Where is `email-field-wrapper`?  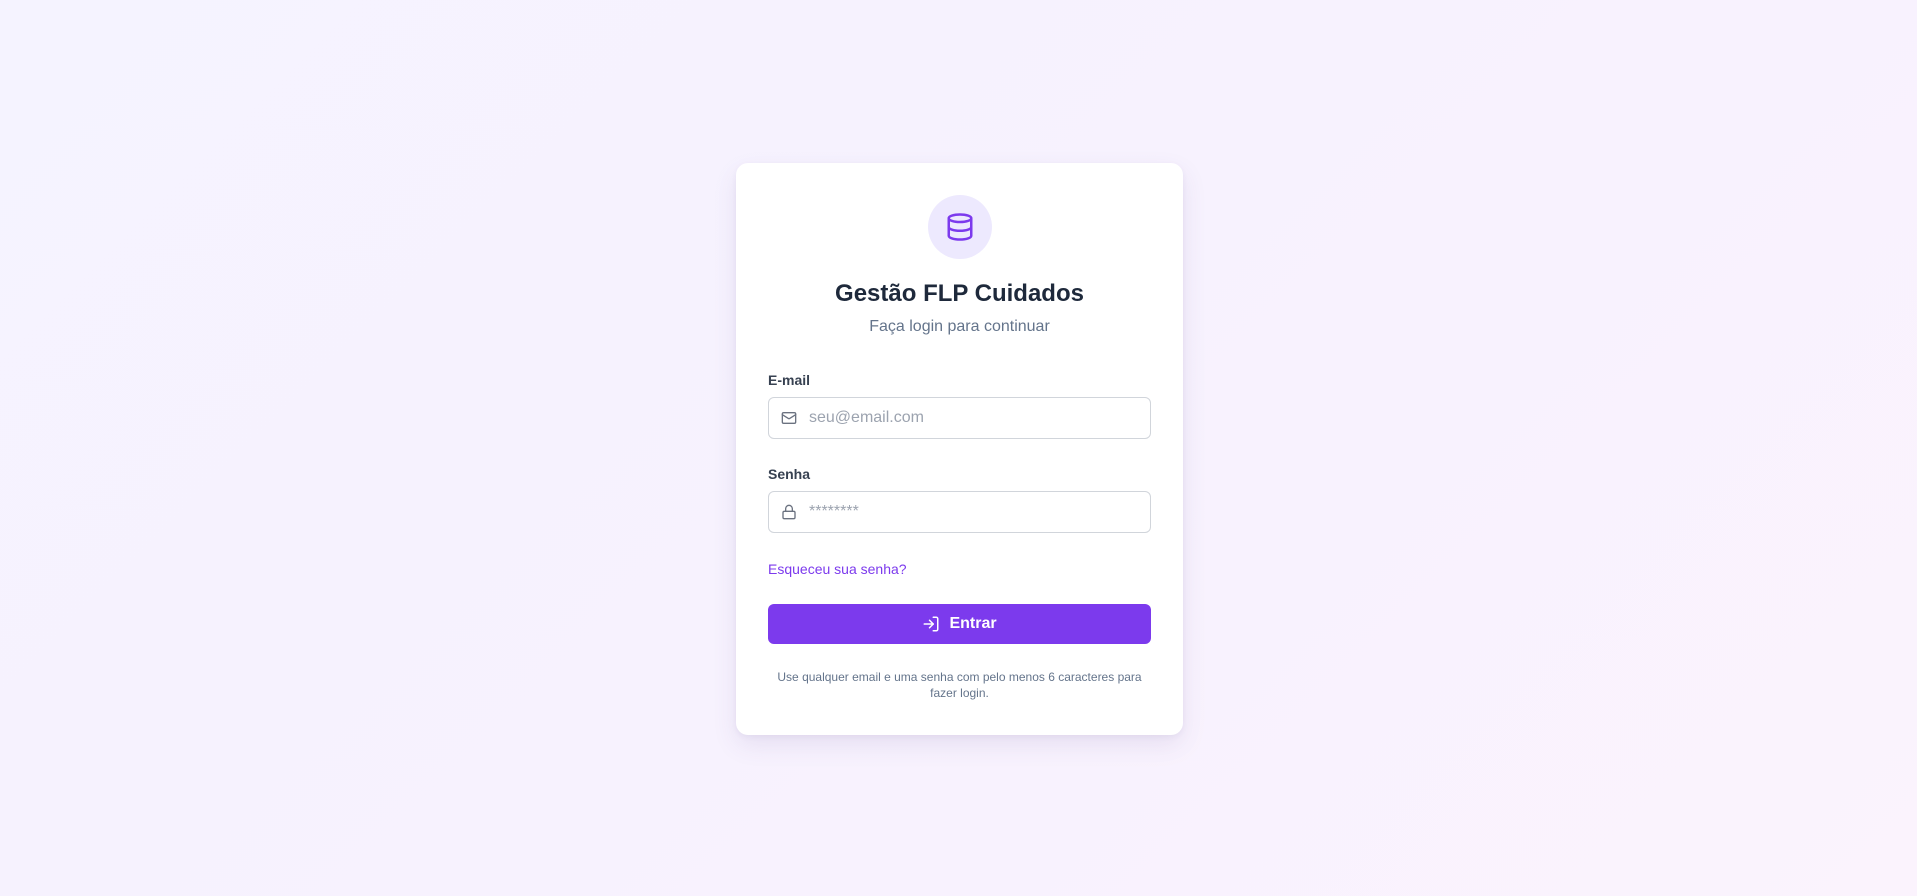 email-field-wrapper is located at coordinates (959, 418).